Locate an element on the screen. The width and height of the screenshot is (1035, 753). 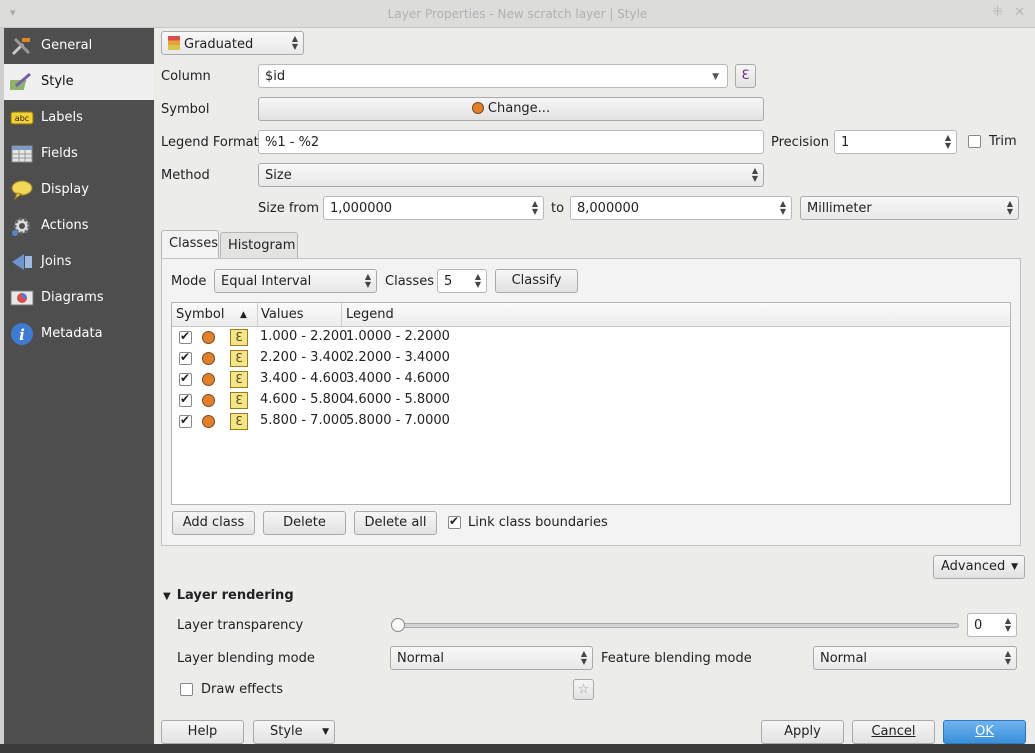
sidebar-item-general: General is located at coordinates (79, 46).